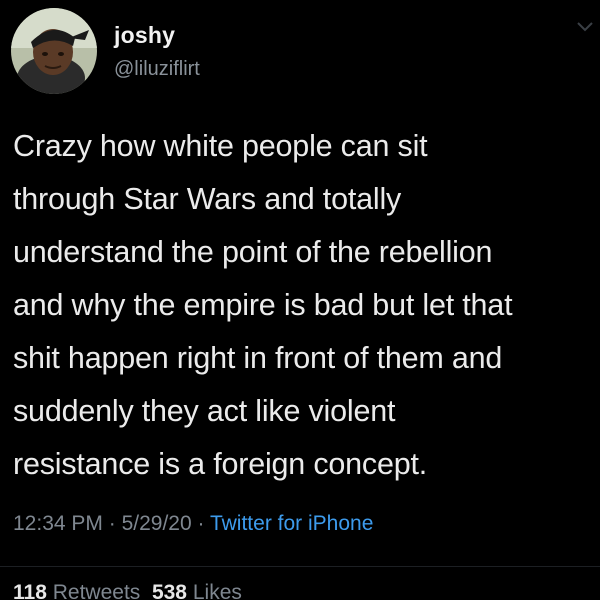  Describe the element at coordinates (300, 566) in the screenshot. I see `divider` at that location.